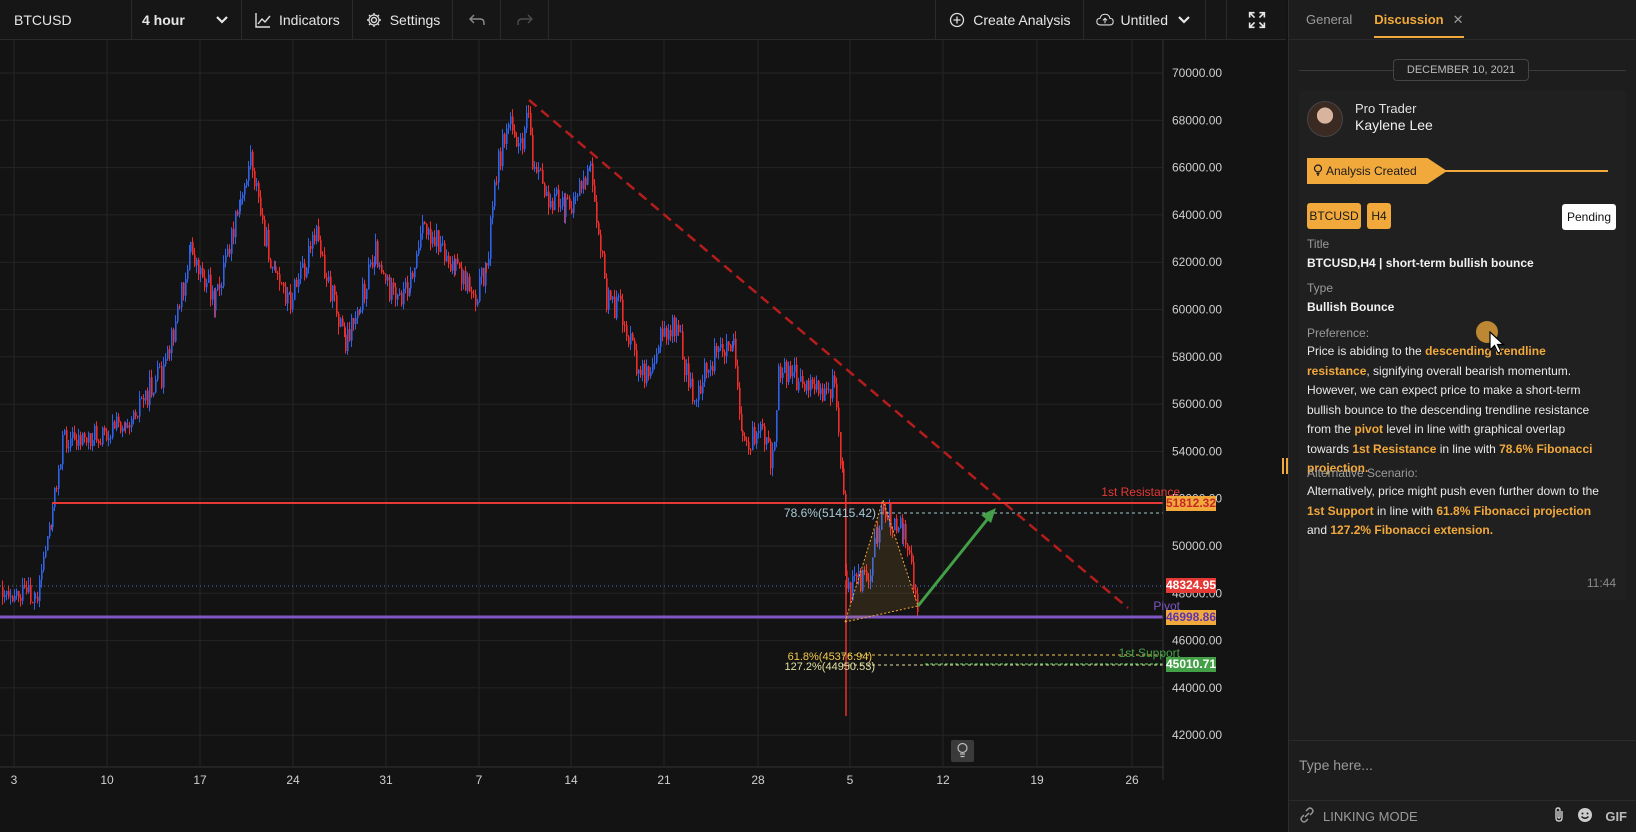 This screenshot has height=832, width=1636. Describe the element at coordinates (1458, 20) in the screenshot. I see `close-icon: ✕` at that location.